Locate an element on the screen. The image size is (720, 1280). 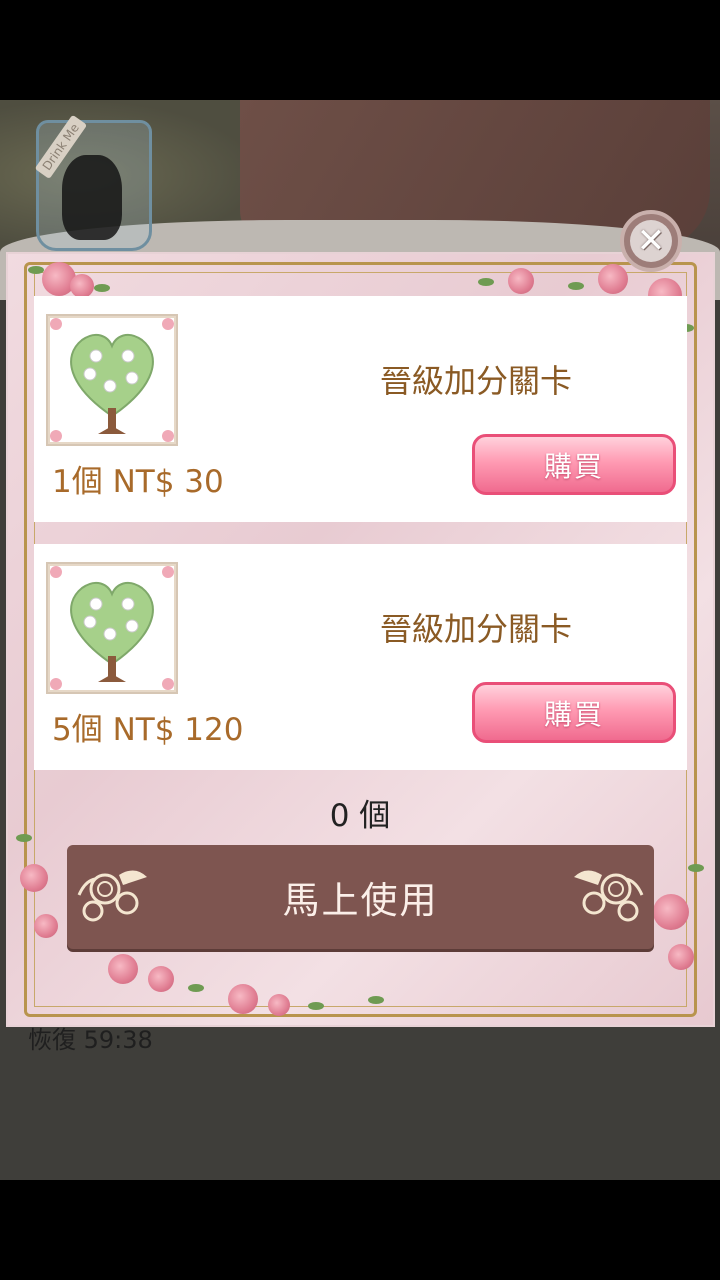
use-now-button: 馬上使用 is located at coordinates (360, 897).